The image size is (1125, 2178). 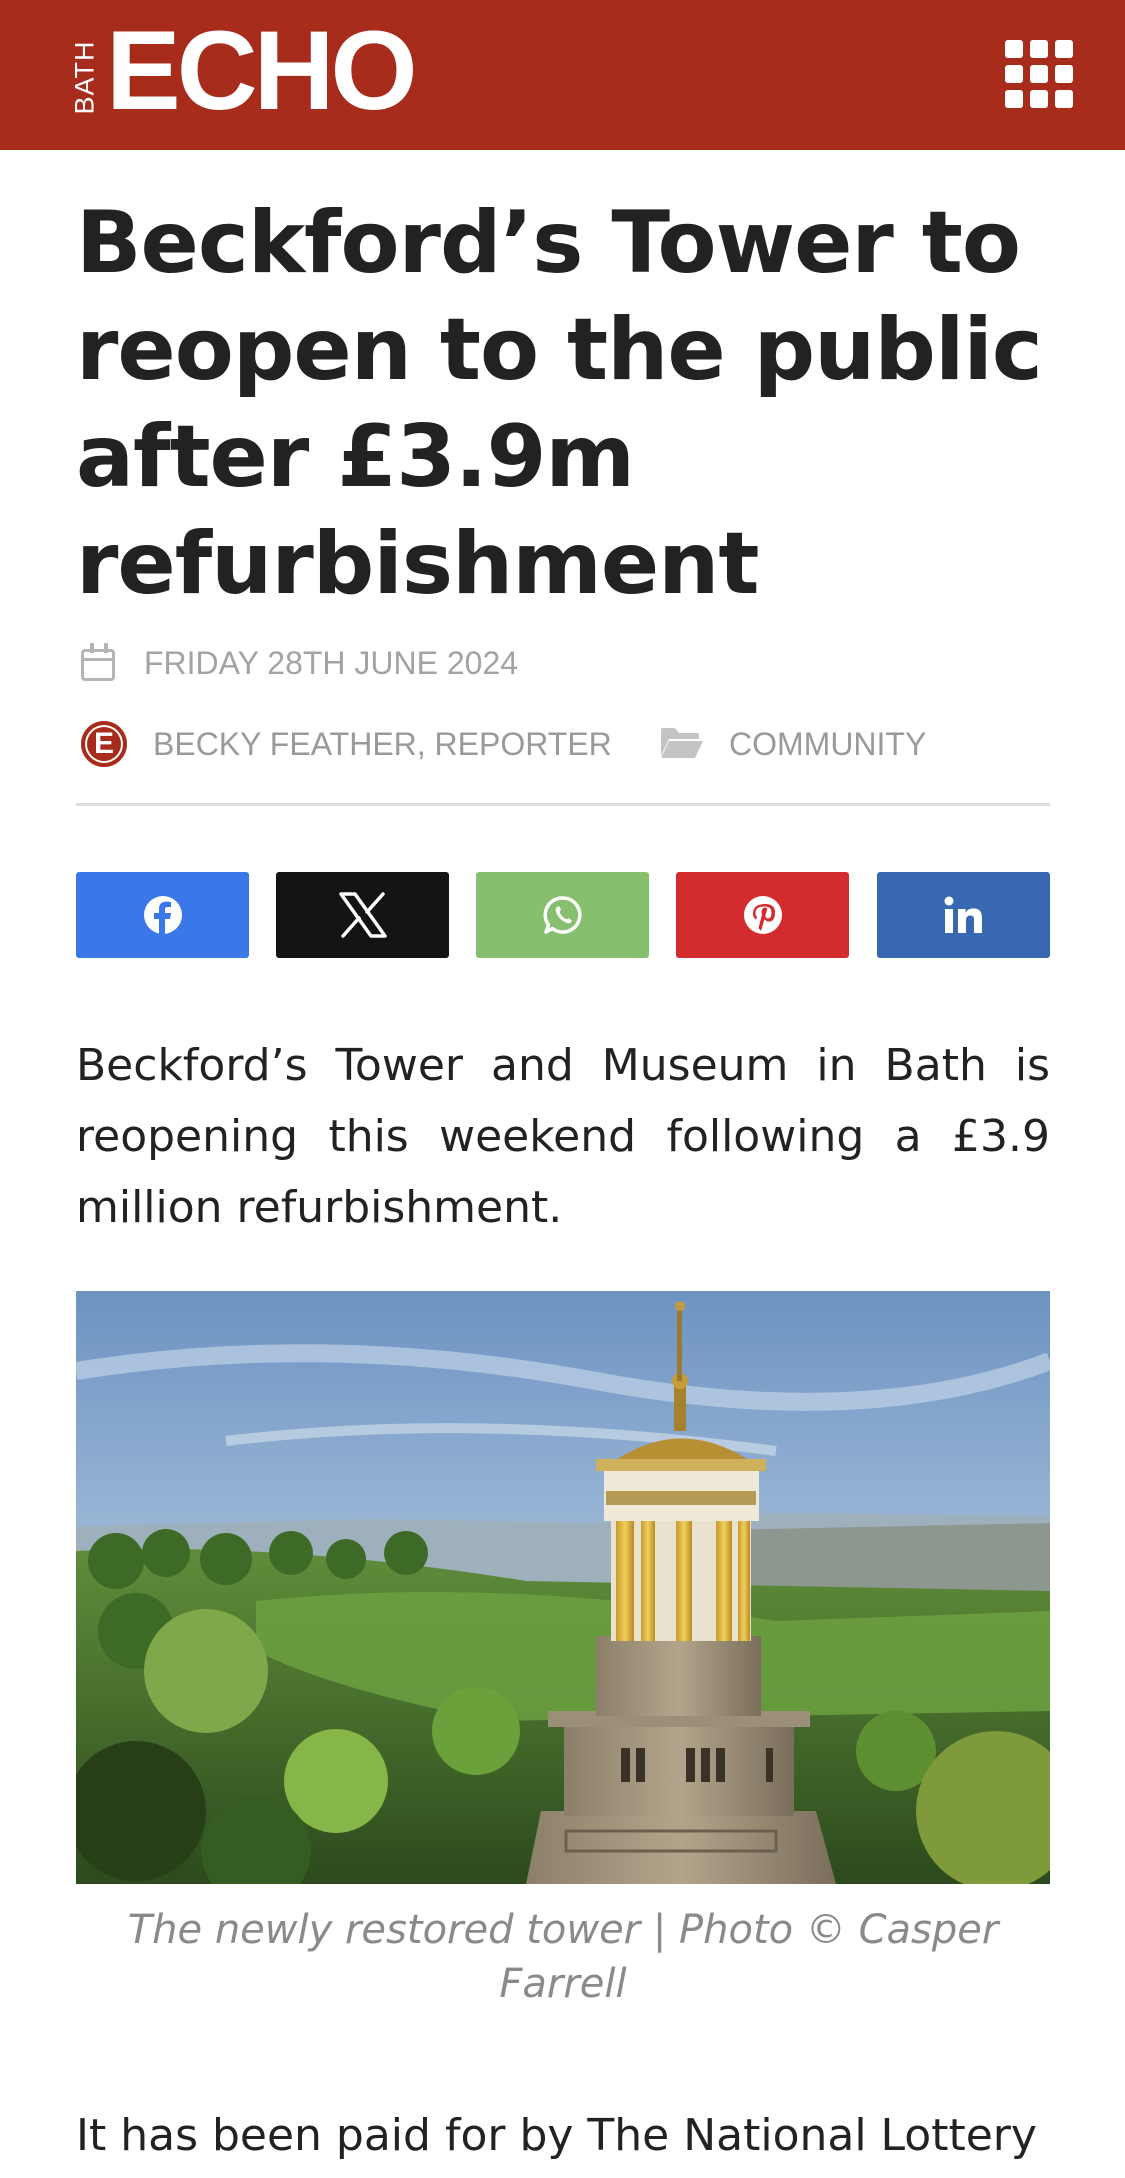 I want to click on whatsapp-icon, so click(x=562, y=915).